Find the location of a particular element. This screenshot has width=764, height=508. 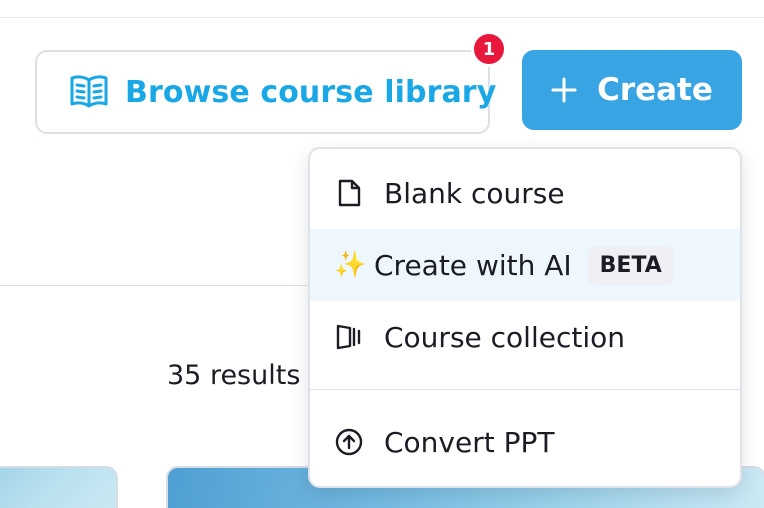

collection-icon is located at coordinates (348, 337).